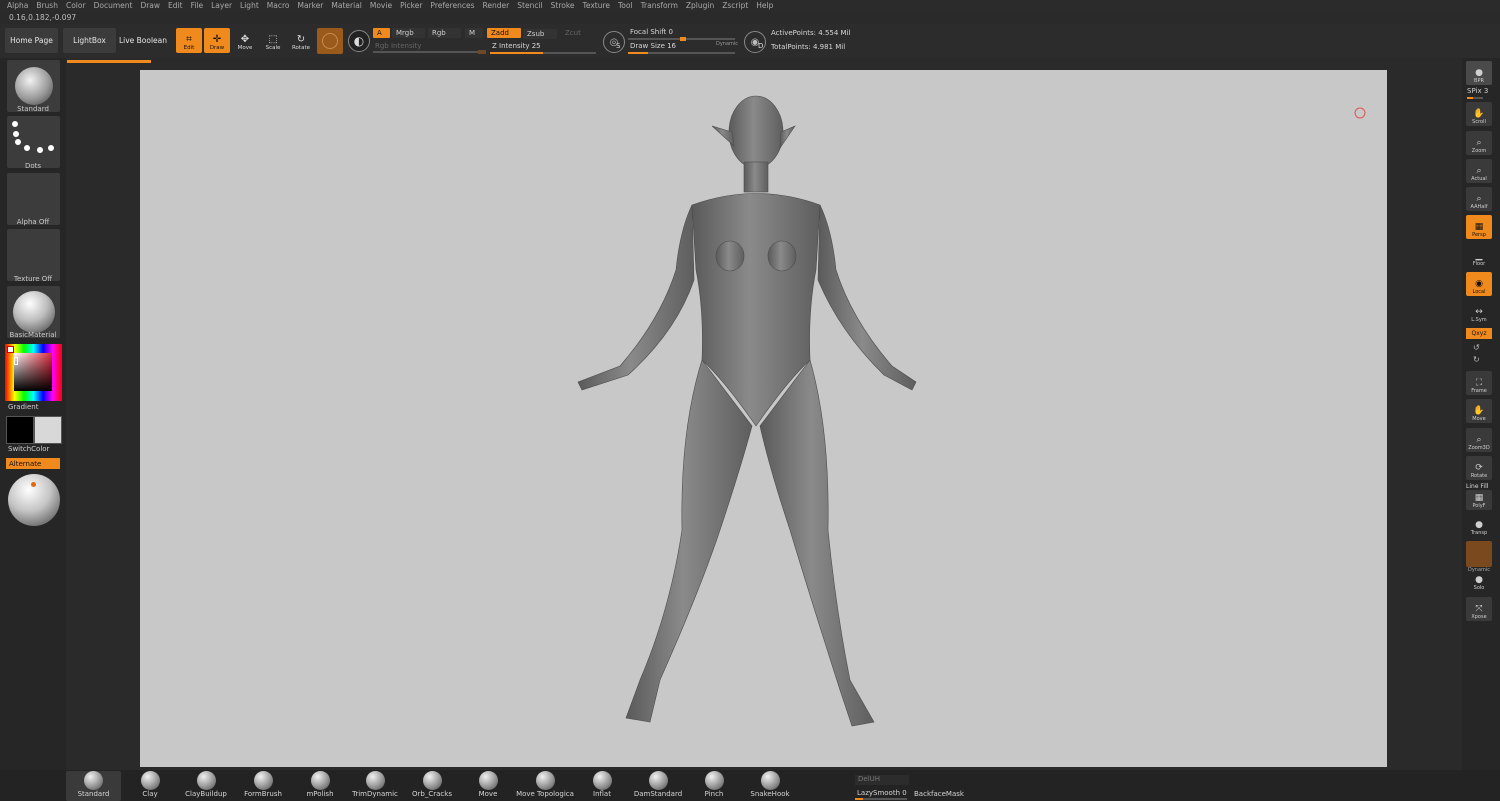 This screenshot has width=1500, height=801. I want to click on menu-picker: Picker, so click(411, 6).